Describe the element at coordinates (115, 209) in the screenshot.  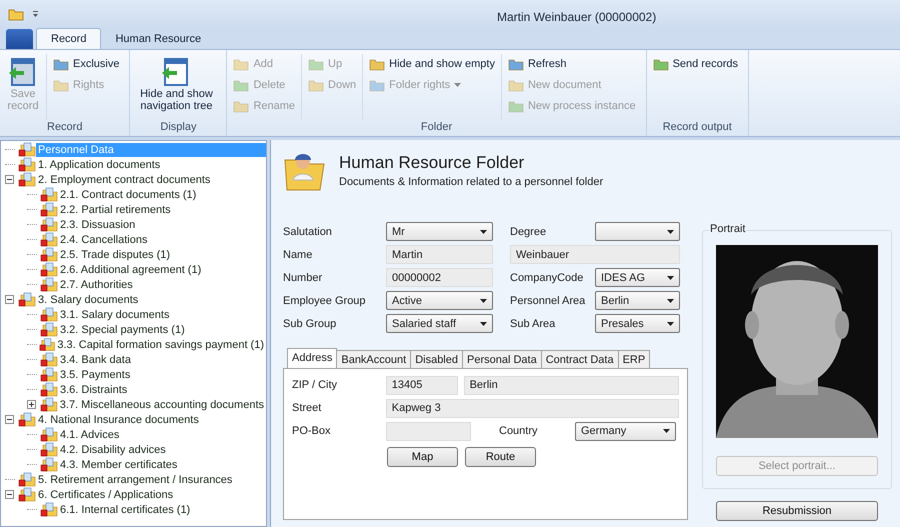
I see `tree-item: 2.2. Partial retirements` at that location.